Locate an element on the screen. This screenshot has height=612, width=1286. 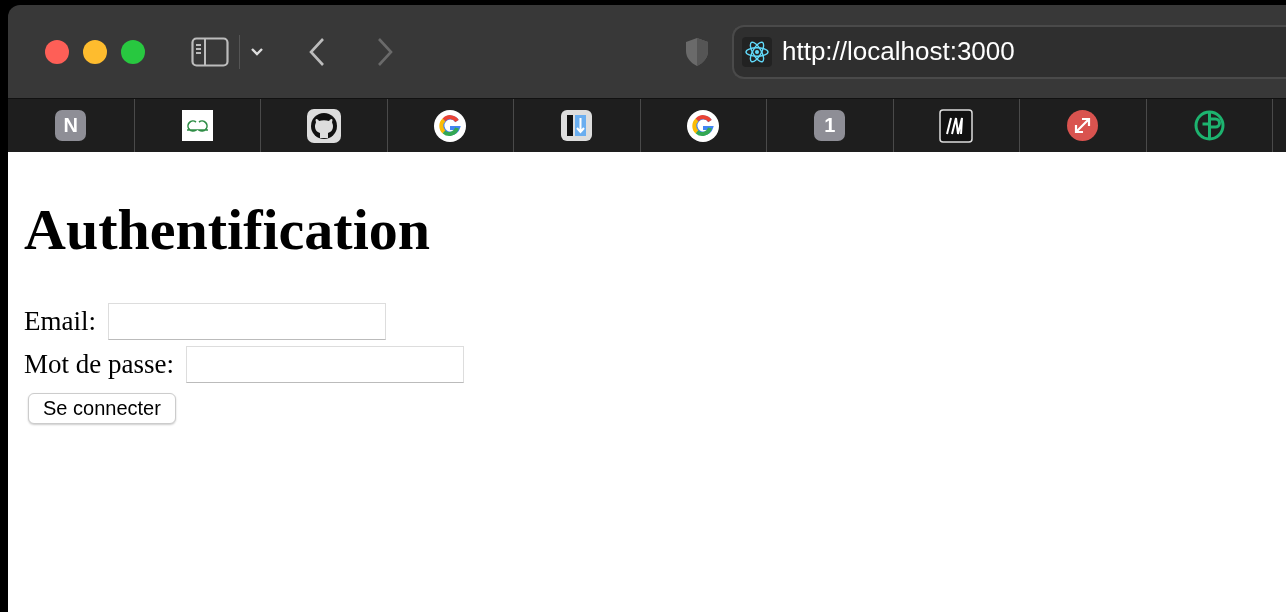
address-bar: http://localhost:3000 is located at coordinates (1009, 51).